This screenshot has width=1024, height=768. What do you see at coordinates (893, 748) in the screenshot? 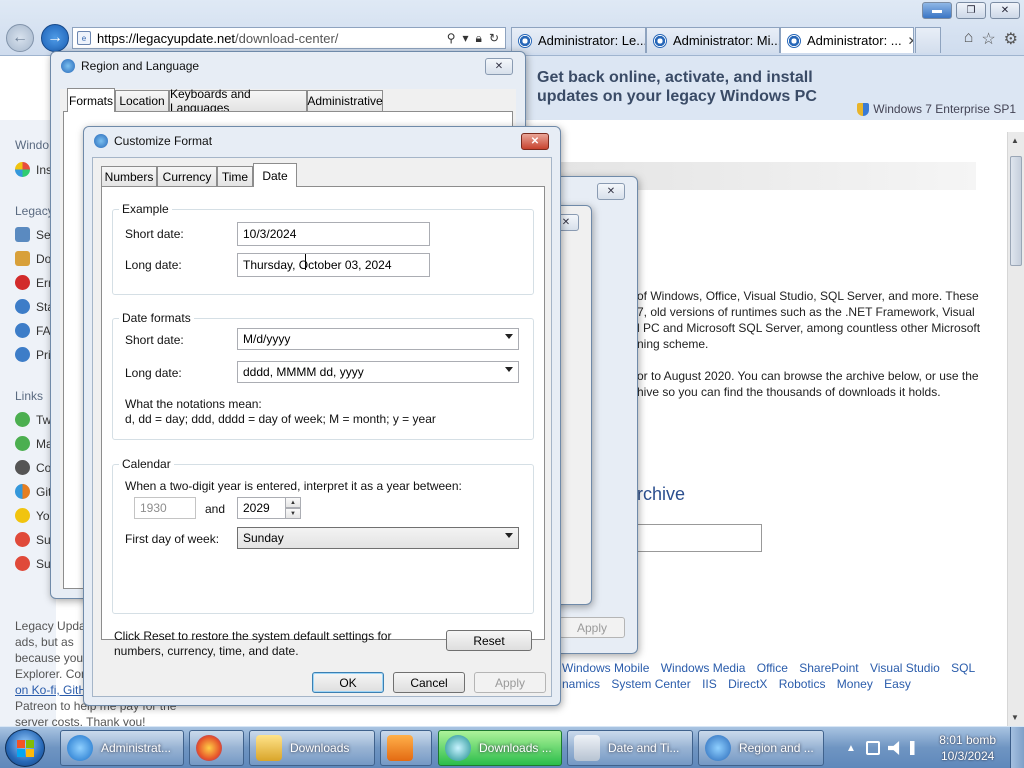
I see `volume-muted-icon` at bounding box center [893, 748].